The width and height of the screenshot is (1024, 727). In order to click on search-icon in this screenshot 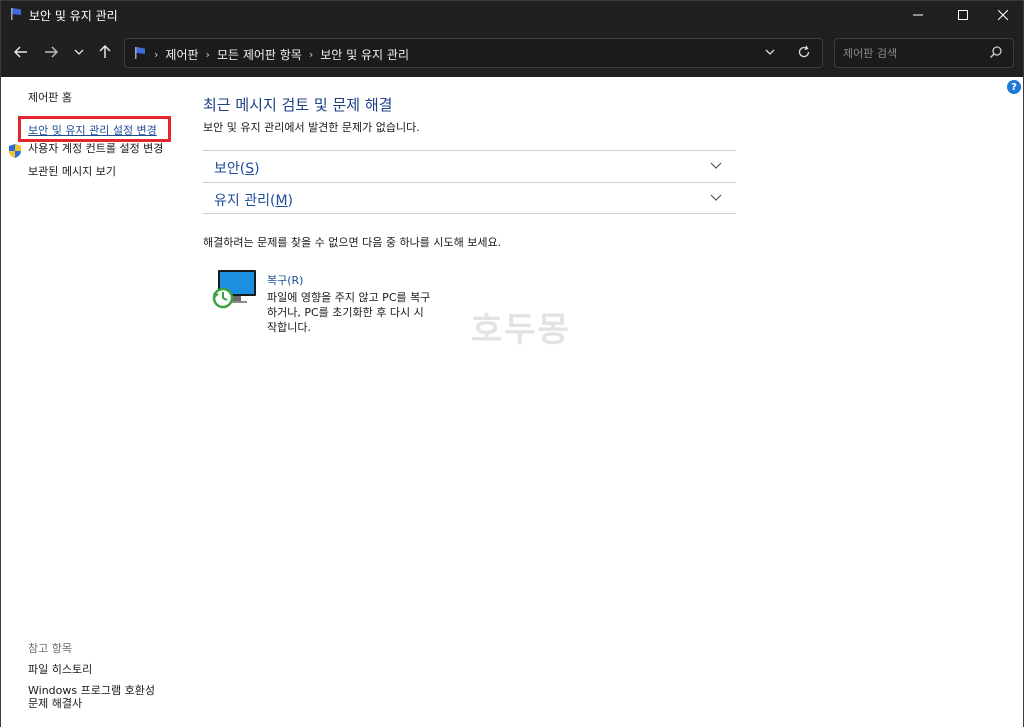, I will do `click(996, 53)`.